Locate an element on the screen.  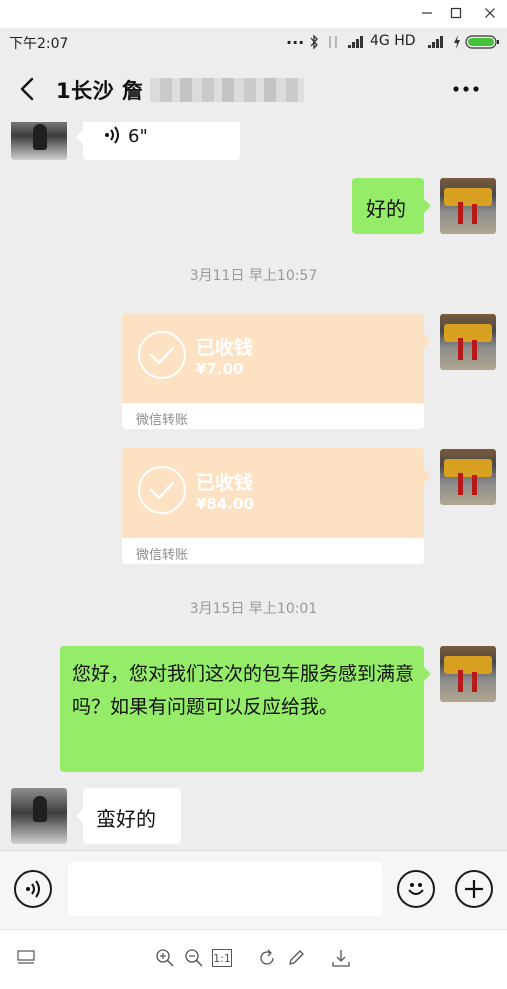
status-time: 下午2:07 is located at coordinates (39, 44).